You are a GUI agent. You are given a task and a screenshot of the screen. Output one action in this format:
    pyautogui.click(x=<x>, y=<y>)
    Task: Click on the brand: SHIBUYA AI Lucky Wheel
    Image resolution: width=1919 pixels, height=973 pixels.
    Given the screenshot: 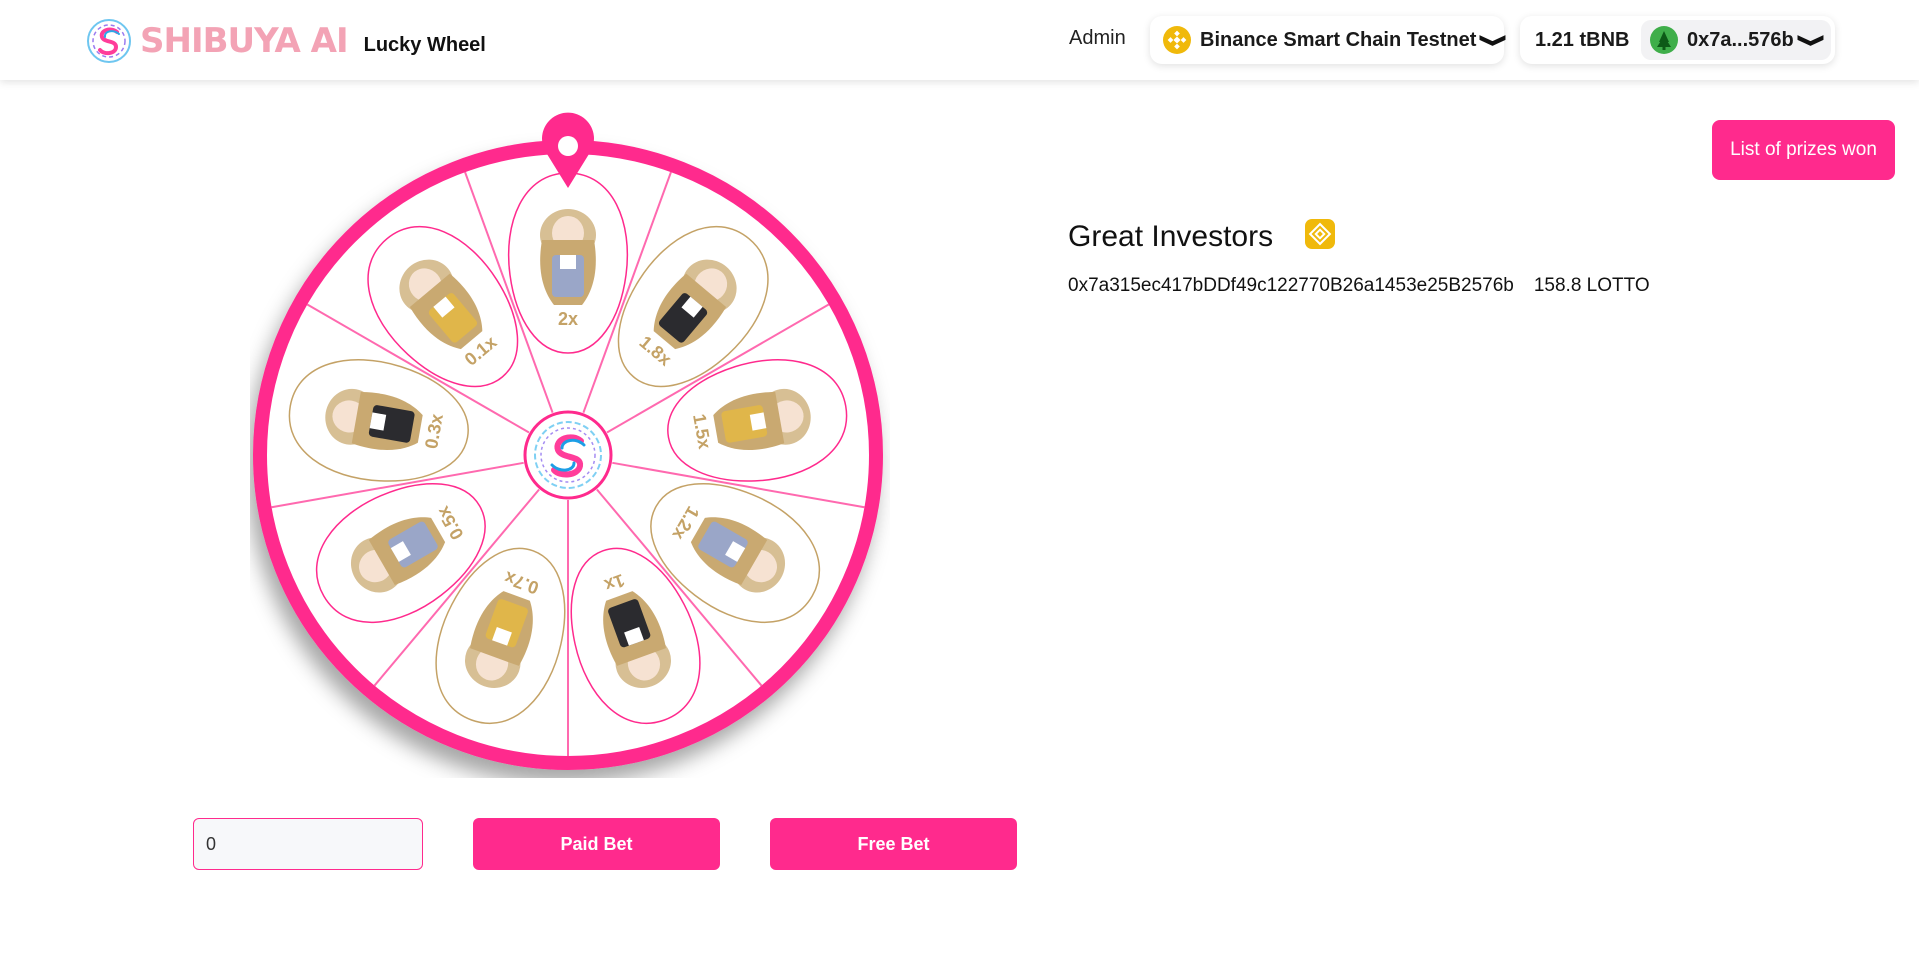 What is the action you would take?
    pyautogui.click(x=286, y=41)
    